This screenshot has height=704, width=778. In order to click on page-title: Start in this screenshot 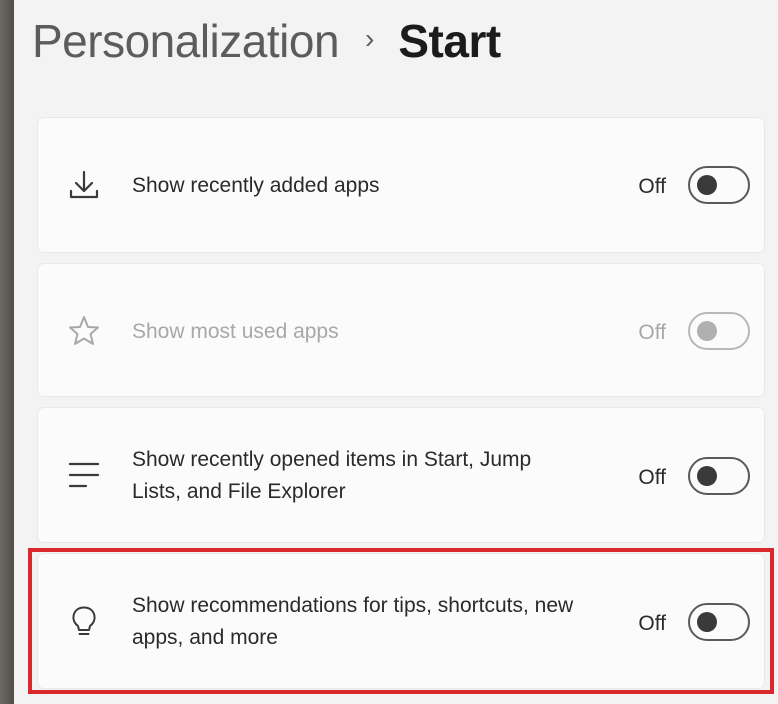, I will do `click(449, 41)`.